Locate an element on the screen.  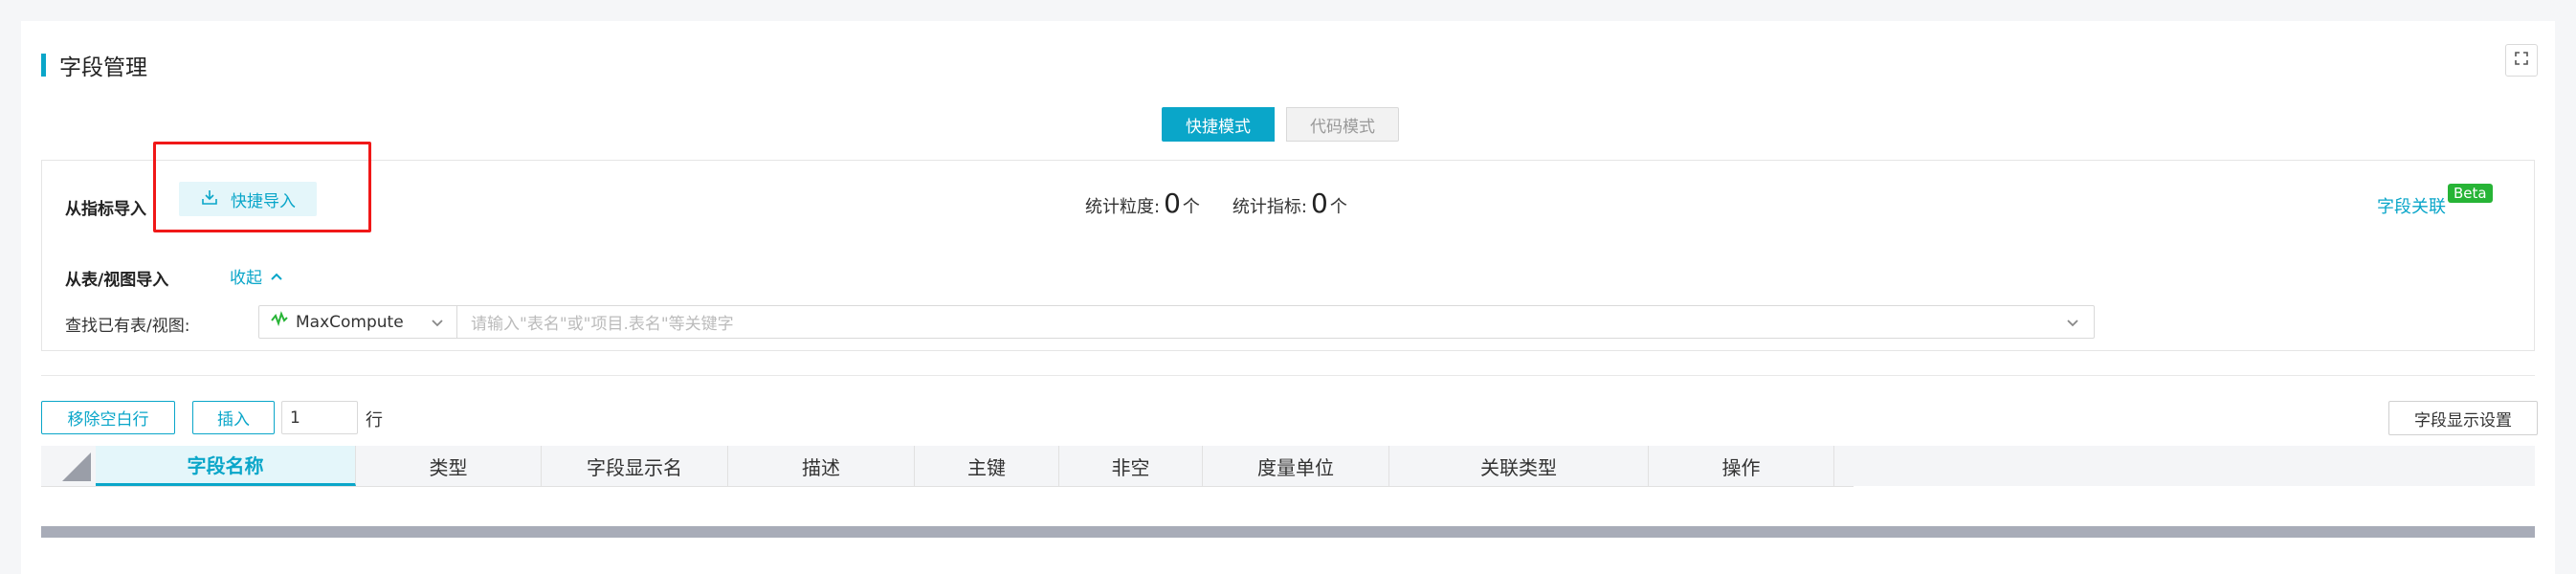
metric-label: 统计指标: is located at coordinates (1269, 207).